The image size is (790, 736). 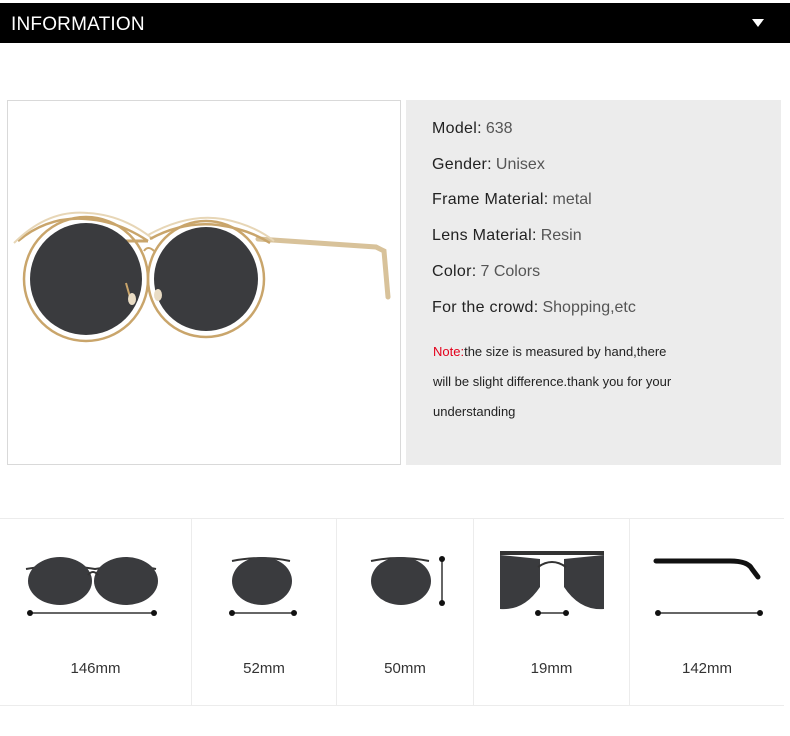 What do you see at coordinates (395, 23) in the screenshot?
I see `information-header: INFORMATION` at bounding box center [395, 23].